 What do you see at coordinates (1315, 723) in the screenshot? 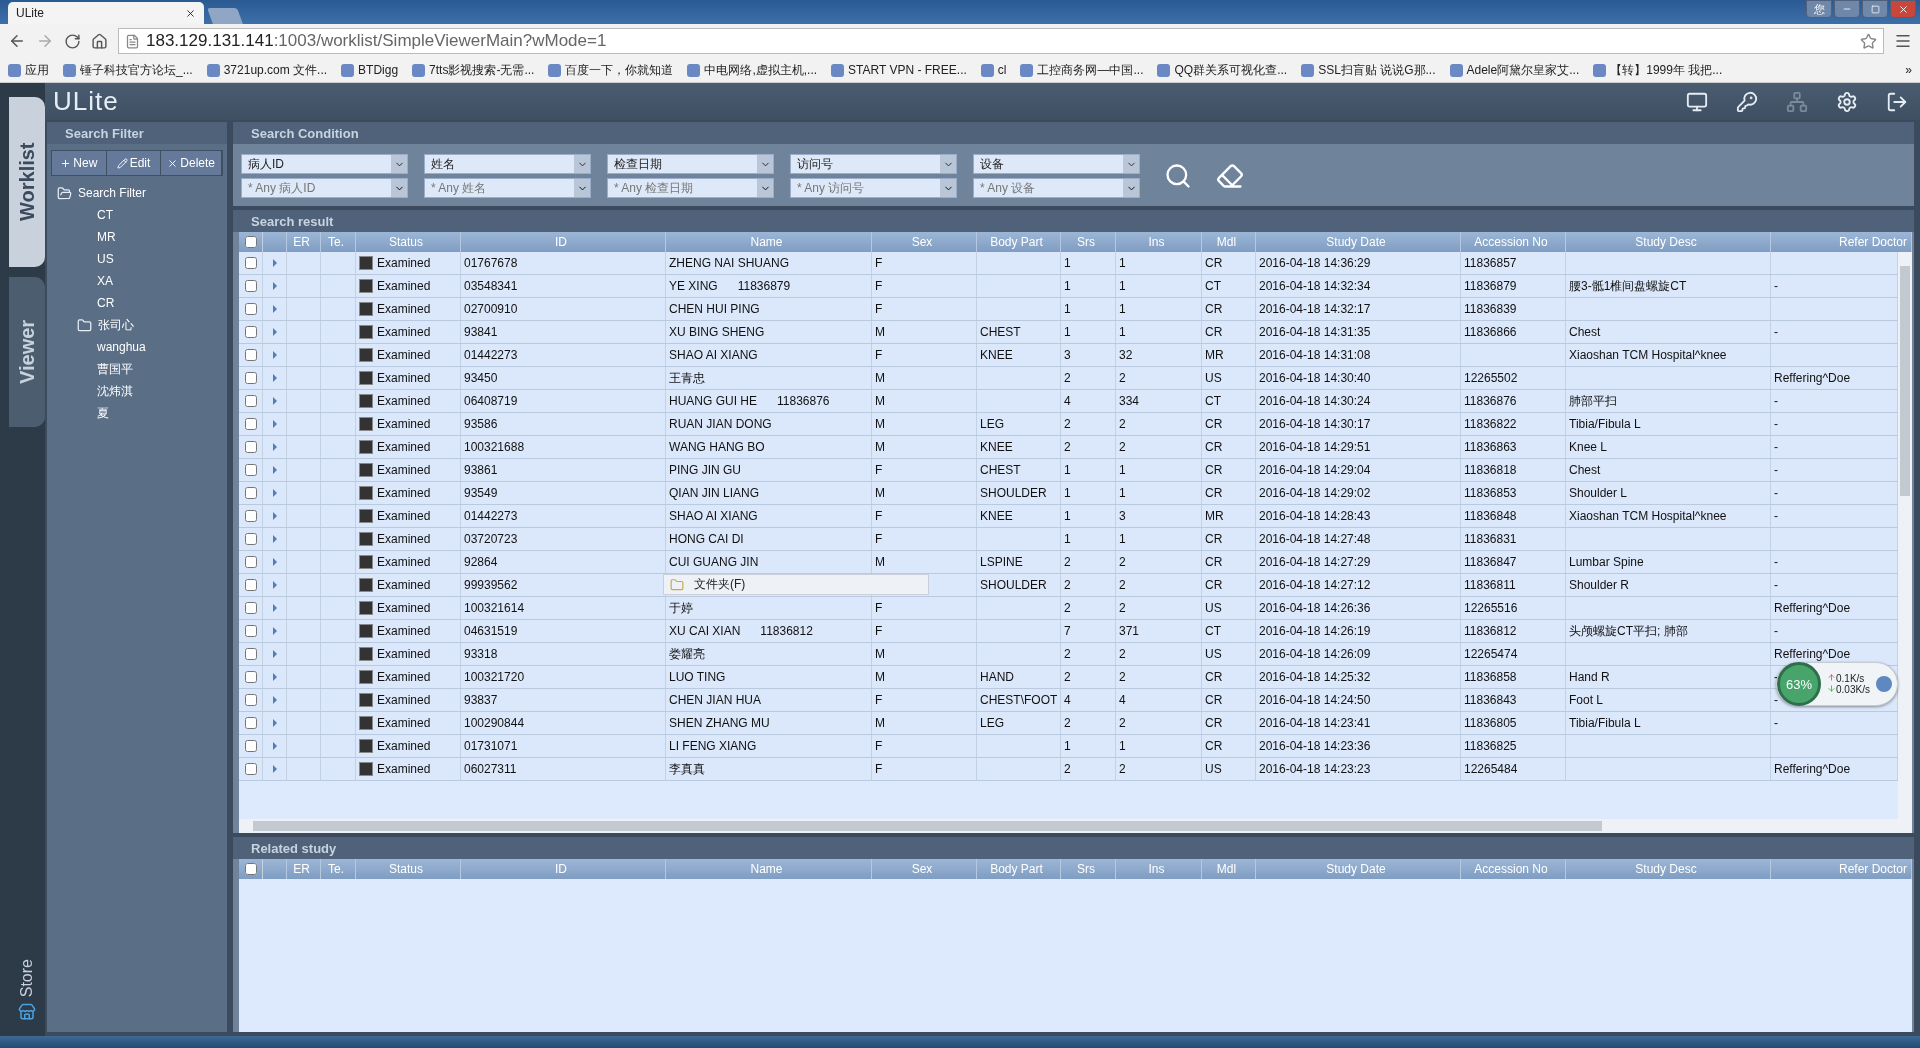
I see `table-cell: 2016-04-18 14:23:41` at bounding box center [1315, 723].